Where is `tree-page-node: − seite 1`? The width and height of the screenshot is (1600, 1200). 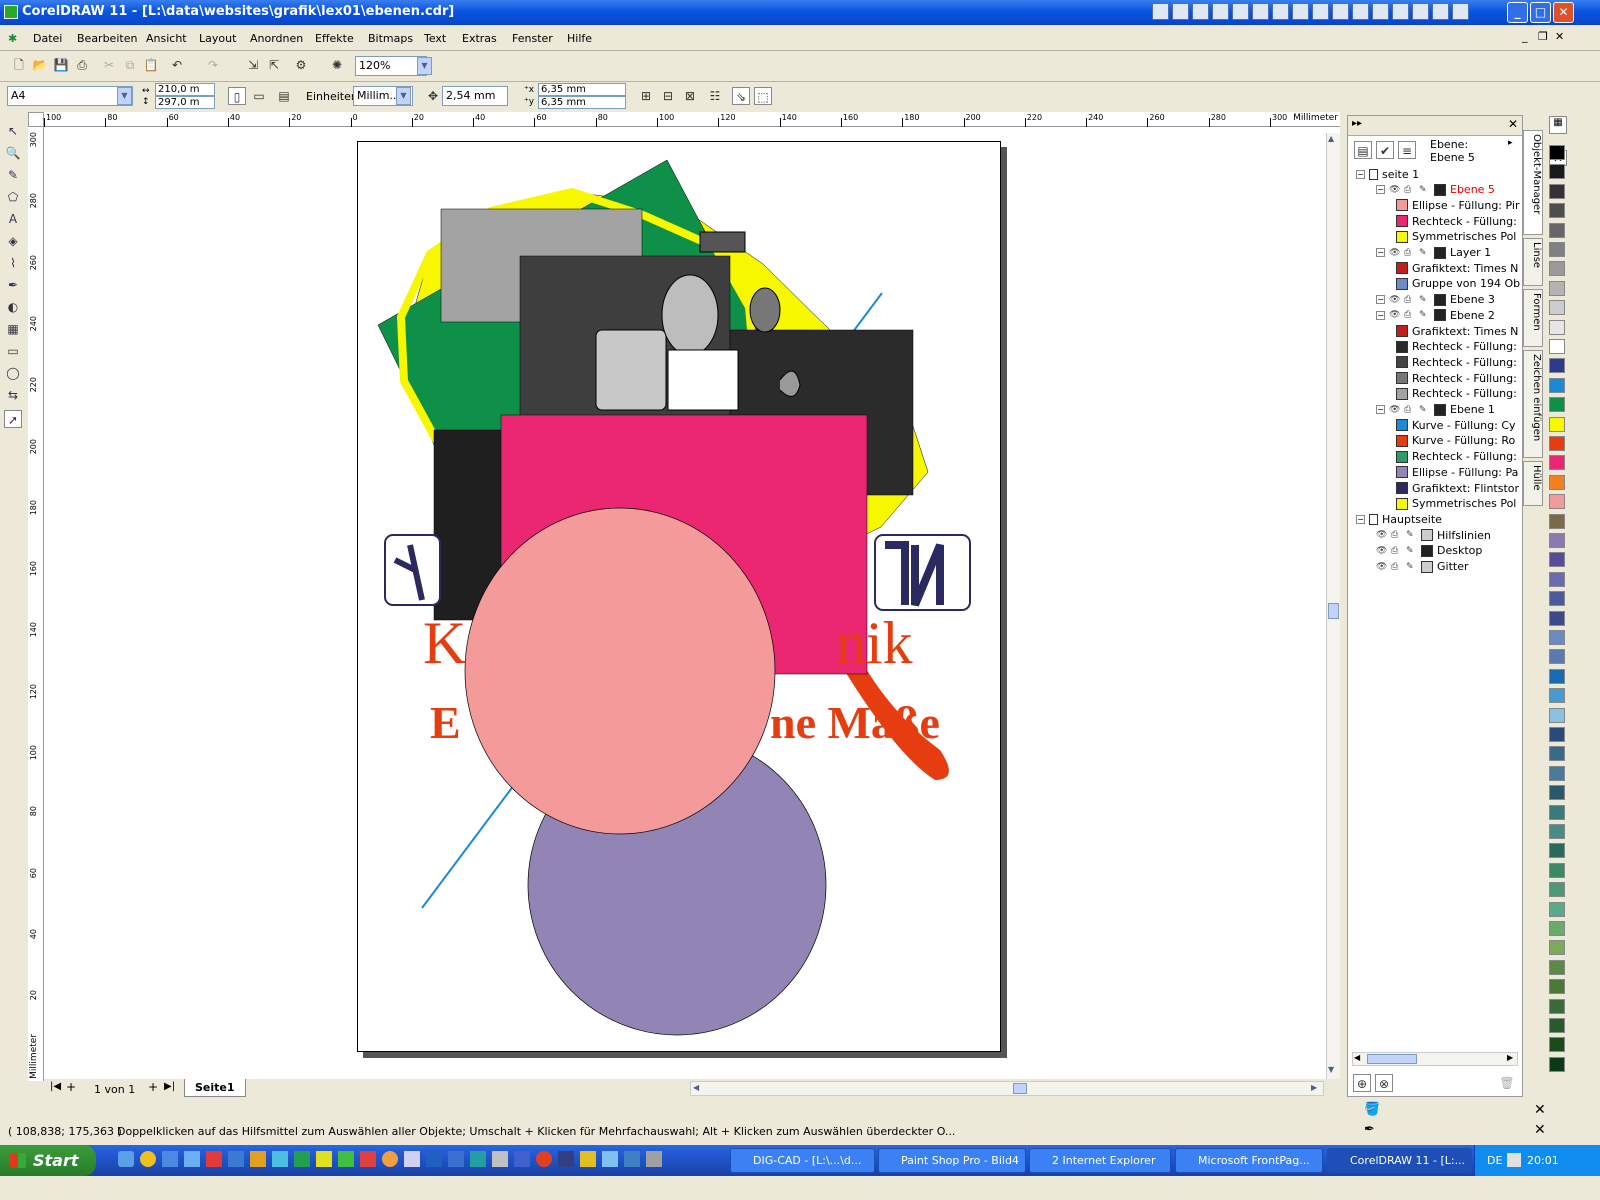 tree-page-node: − seite 1 is located at coordinates (1387, 174).